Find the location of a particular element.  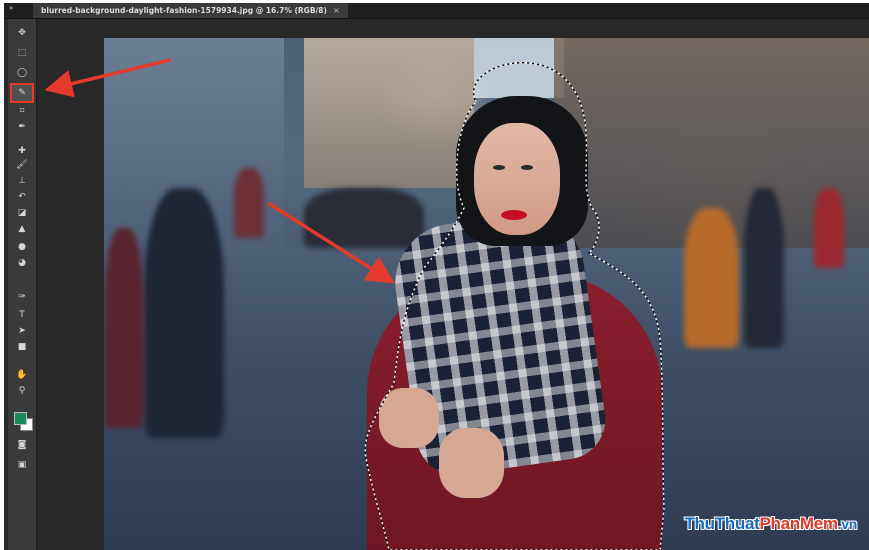

dodge-icon: ◕ is located at coordinates (22, 263).